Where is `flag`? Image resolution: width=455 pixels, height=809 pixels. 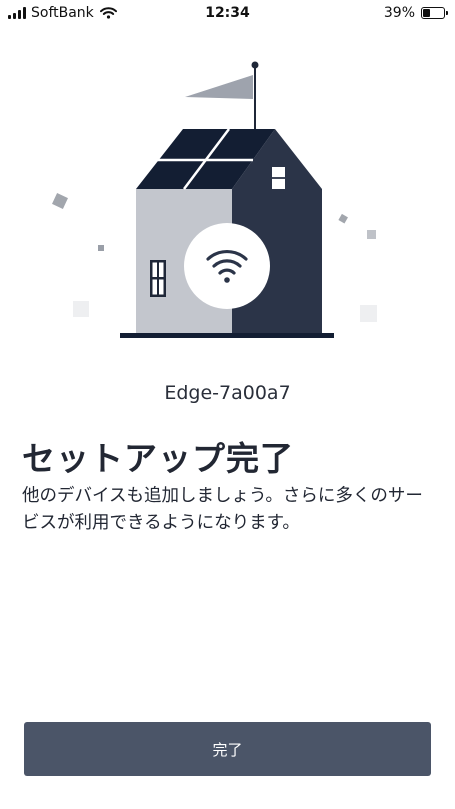 flag is located at coordinates (219, 87).